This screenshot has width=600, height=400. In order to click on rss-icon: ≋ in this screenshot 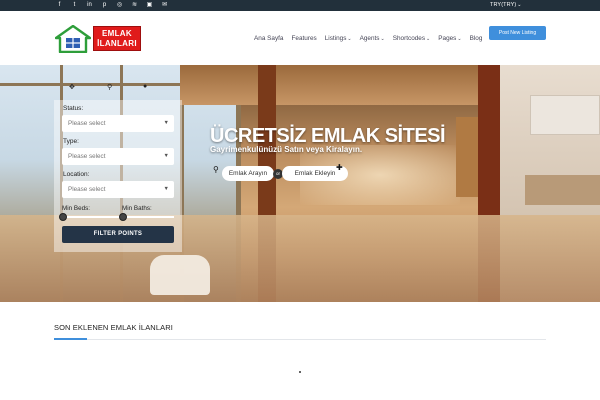, I will do `click(134, 5)`.